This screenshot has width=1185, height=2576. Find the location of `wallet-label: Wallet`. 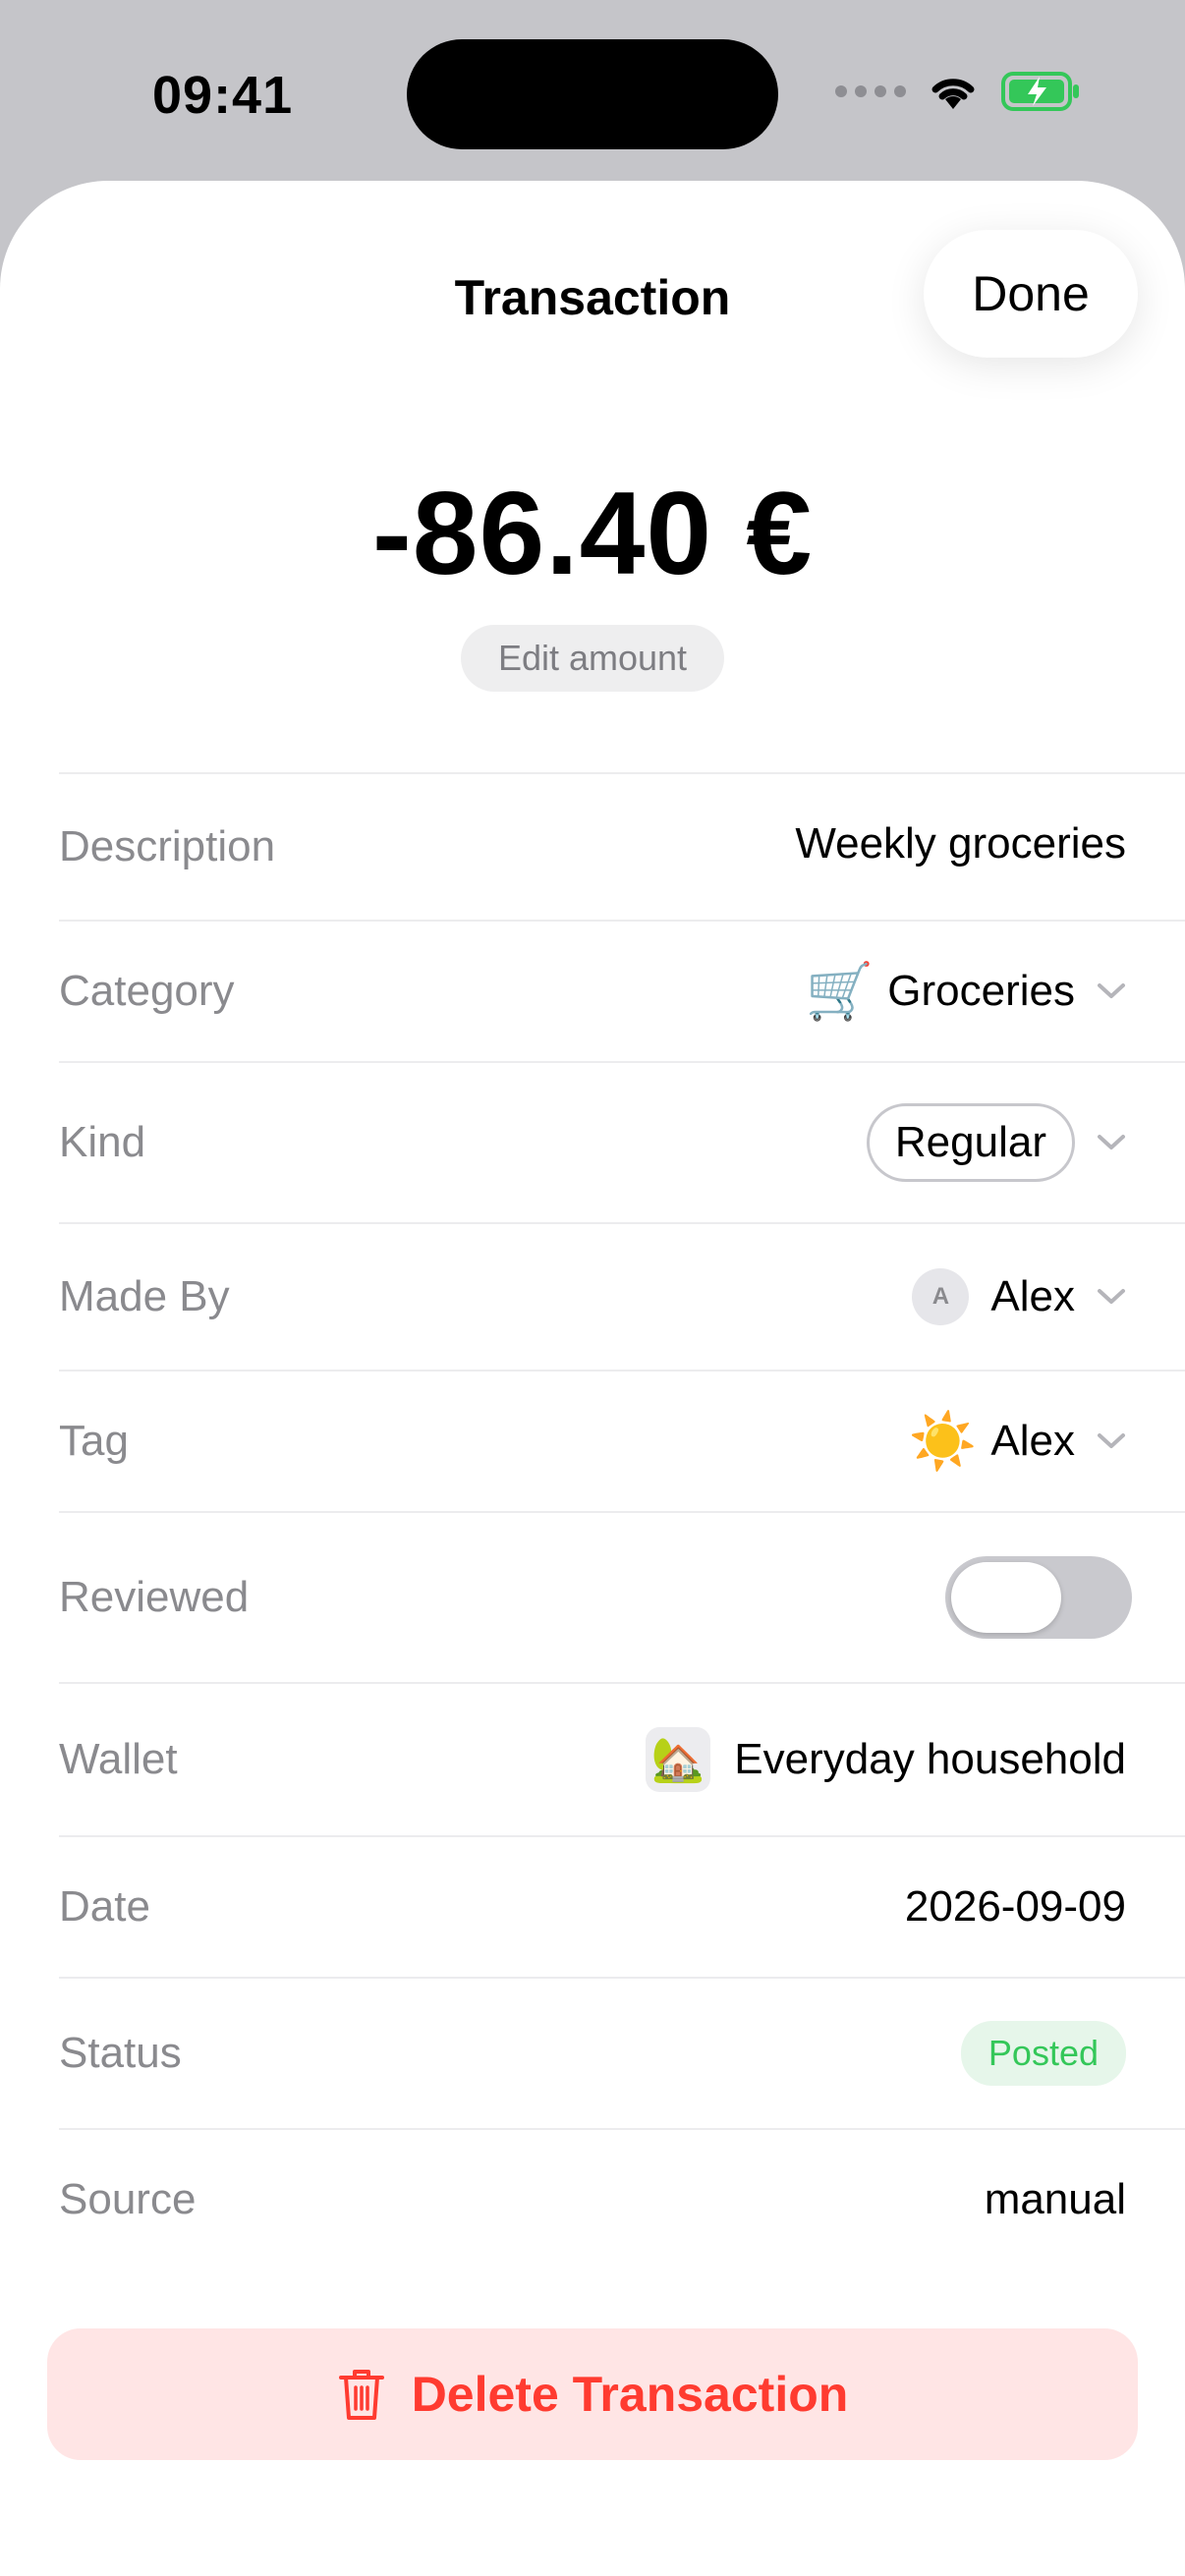

wallet-label: Wallet is located at coordinates (119, 1759).